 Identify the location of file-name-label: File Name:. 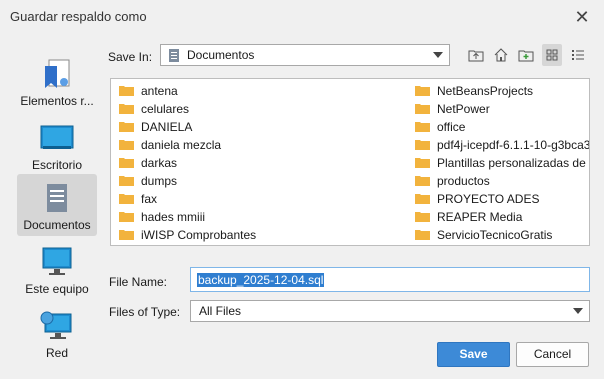
(138, 282).